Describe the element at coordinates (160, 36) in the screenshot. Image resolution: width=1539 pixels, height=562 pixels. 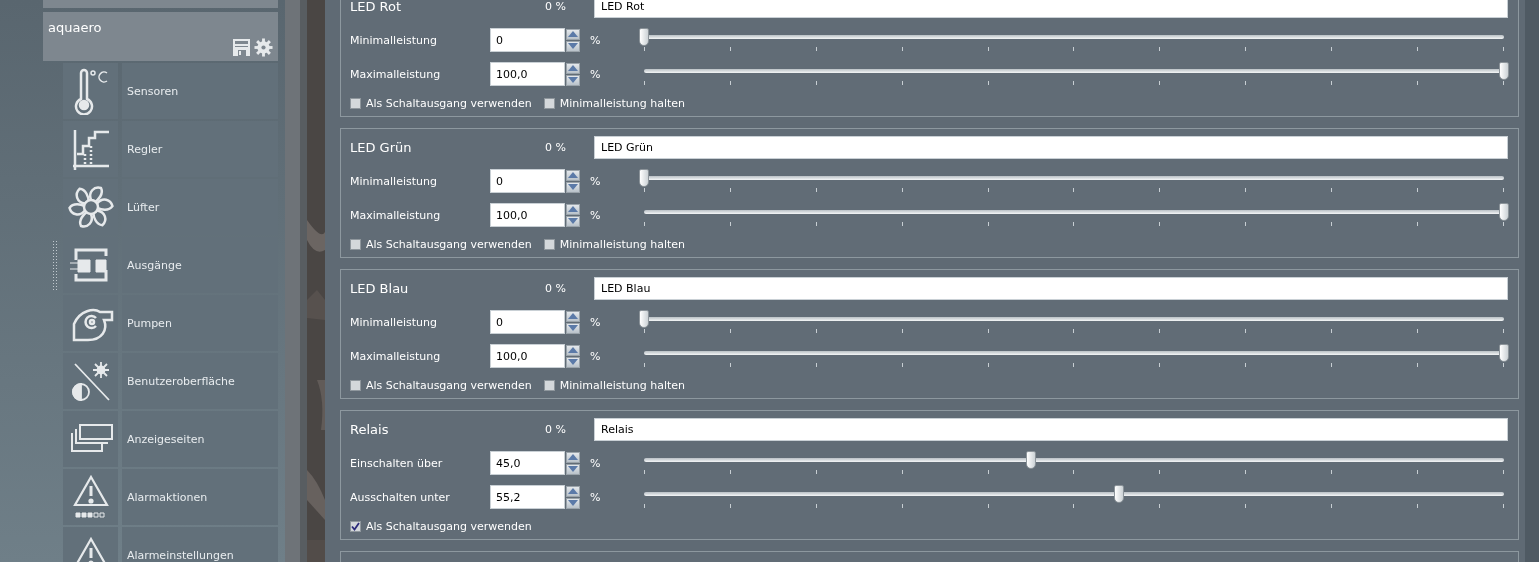
I see `device-card: aquaero` at that location.